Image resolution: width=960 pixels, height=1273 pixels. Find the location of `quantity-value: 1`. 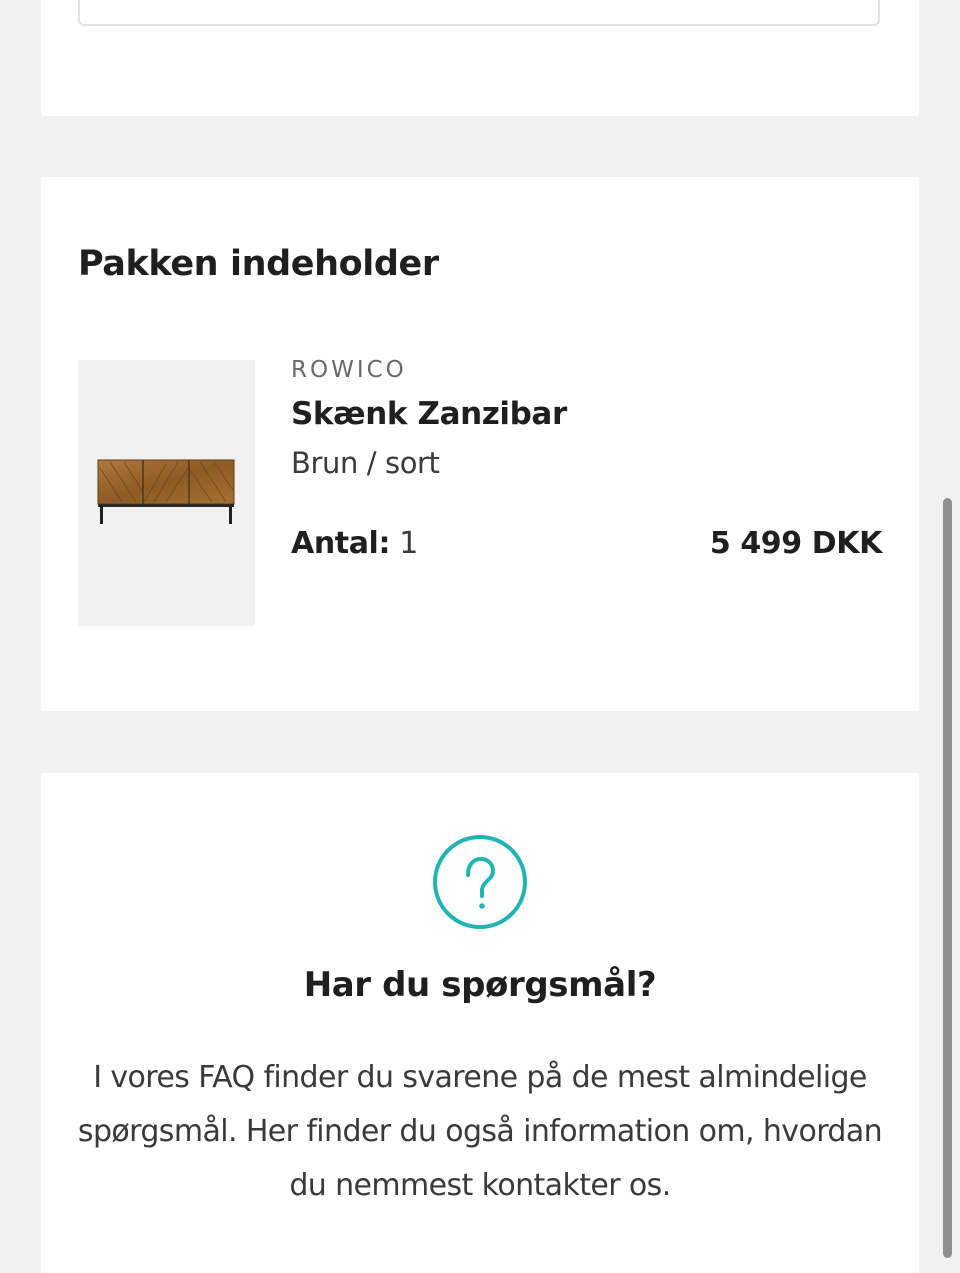

quantity-value: 1 is located at coordinates (408, 543).